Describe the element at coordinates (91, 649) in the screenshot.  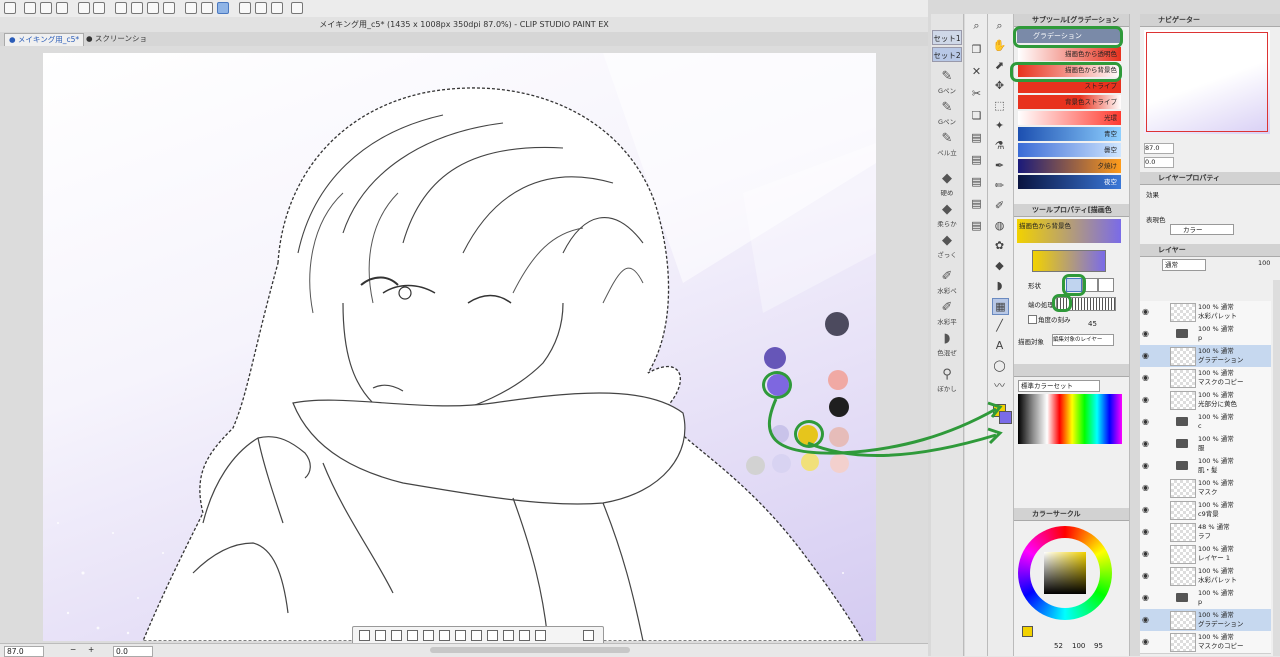
I see `zoom-in-icon: +` at that location.